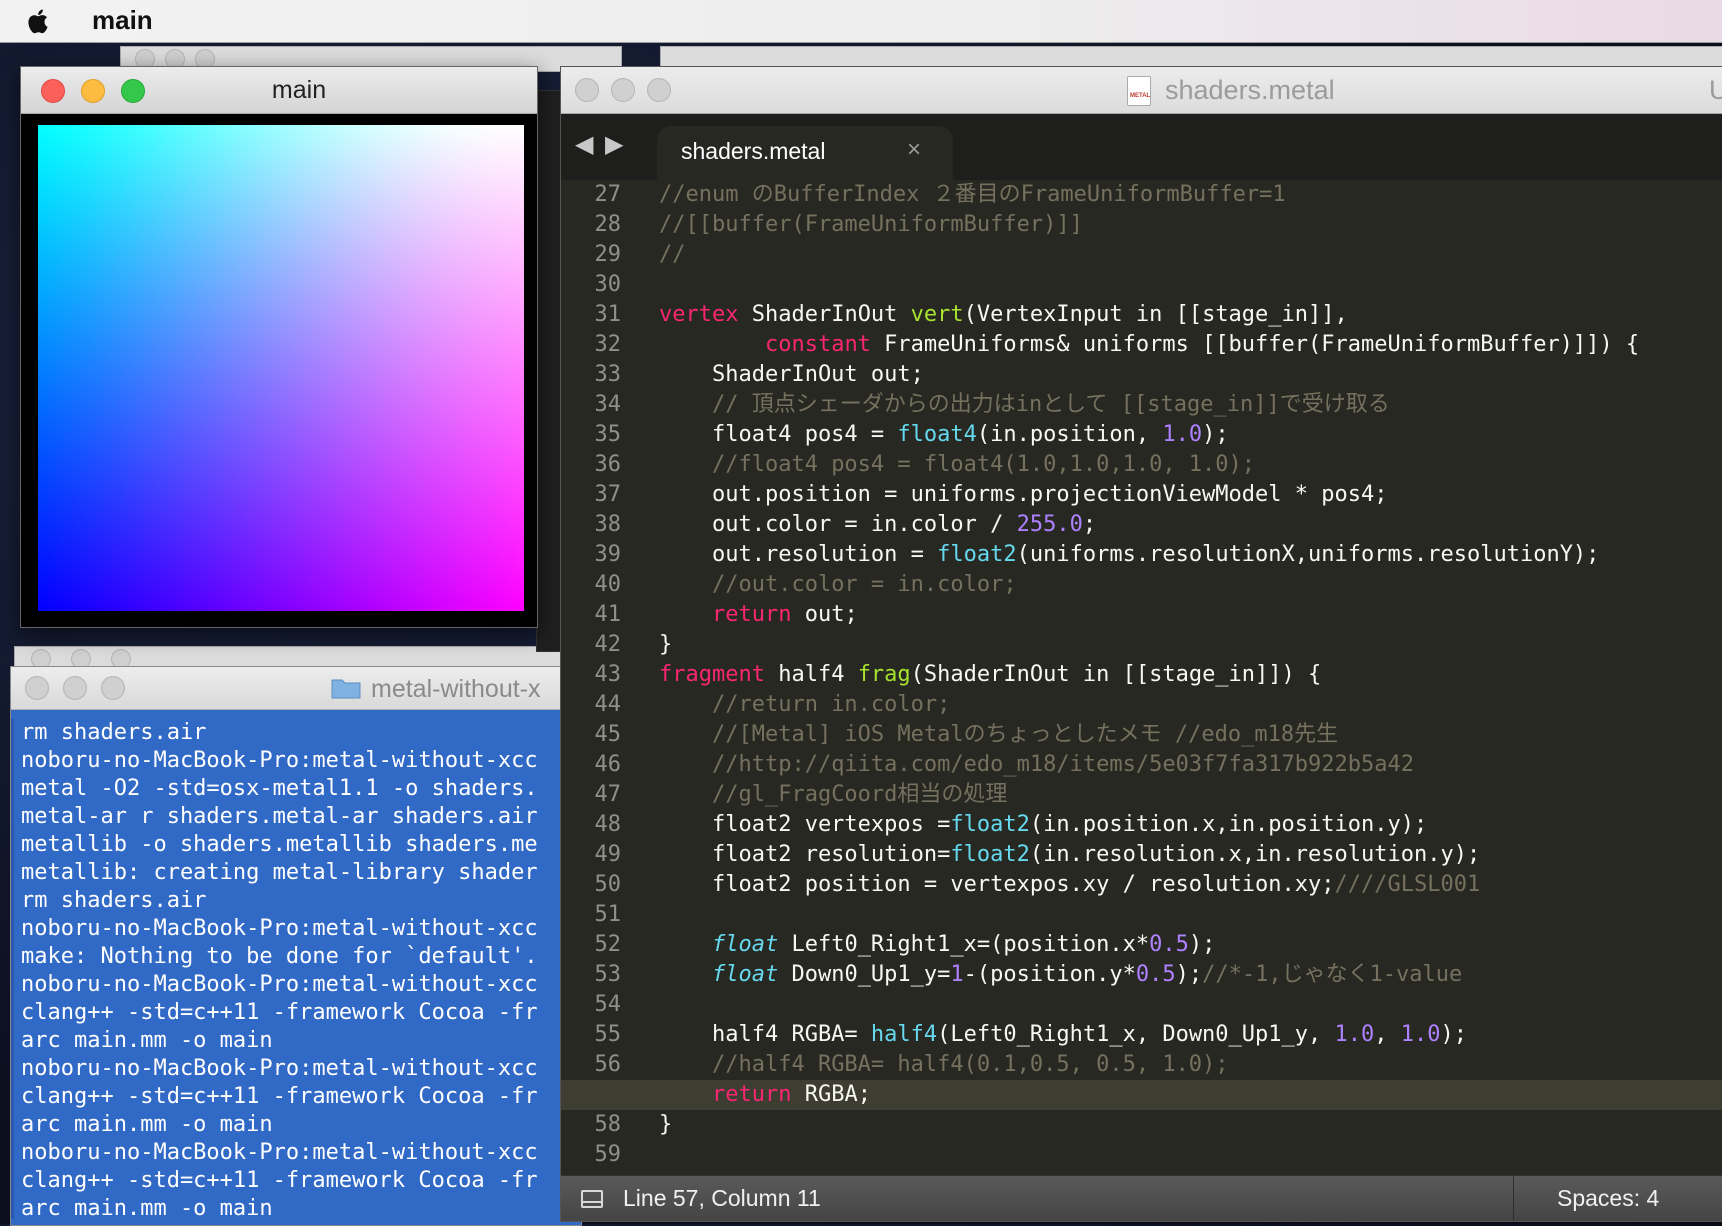 This screenshot has height=1226, width=1722. I want to click on menu-bar-app-name: main, so click(122, 20).